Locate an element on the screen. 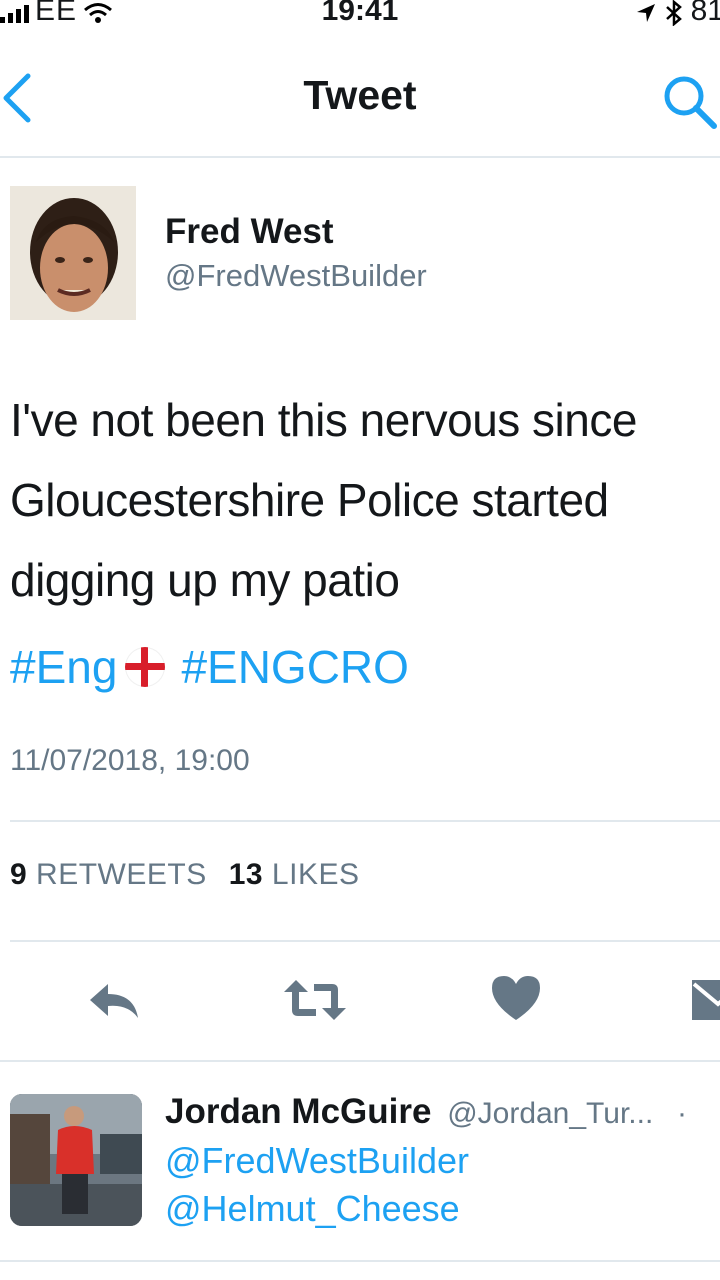 The height and width of the screenshot is (1280, 720). tweet-stats: 9 RETWEETS 13 LIKES is located at coordinates (184, 875).